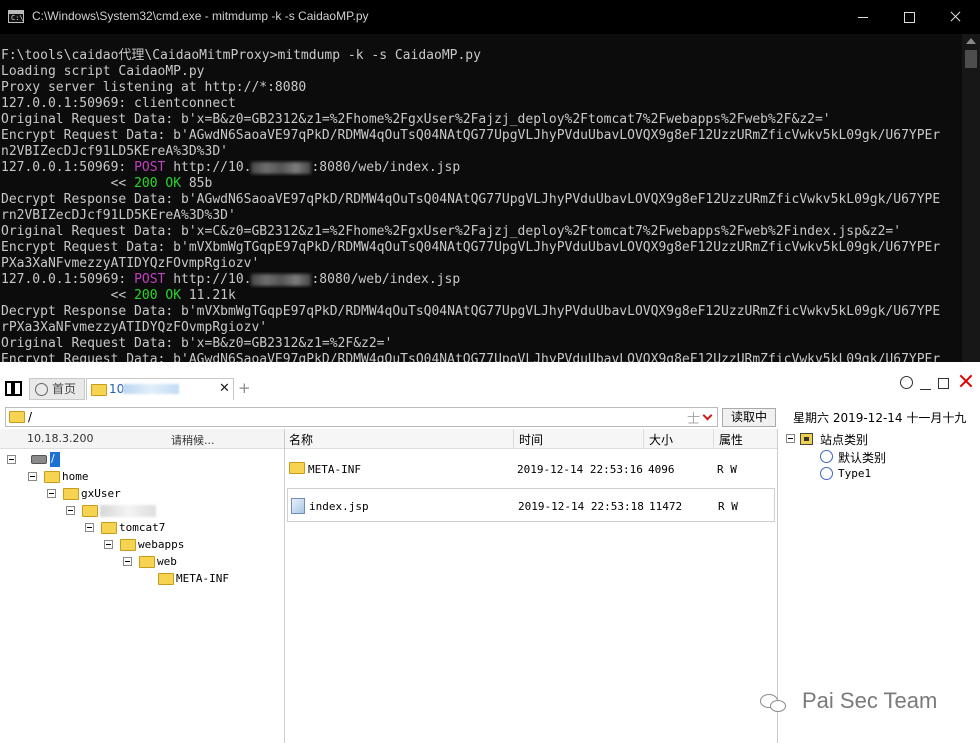 Image resolution: width=980 pixels, height=743 pixels. I want to click on redacted-address, so click(151, 389).